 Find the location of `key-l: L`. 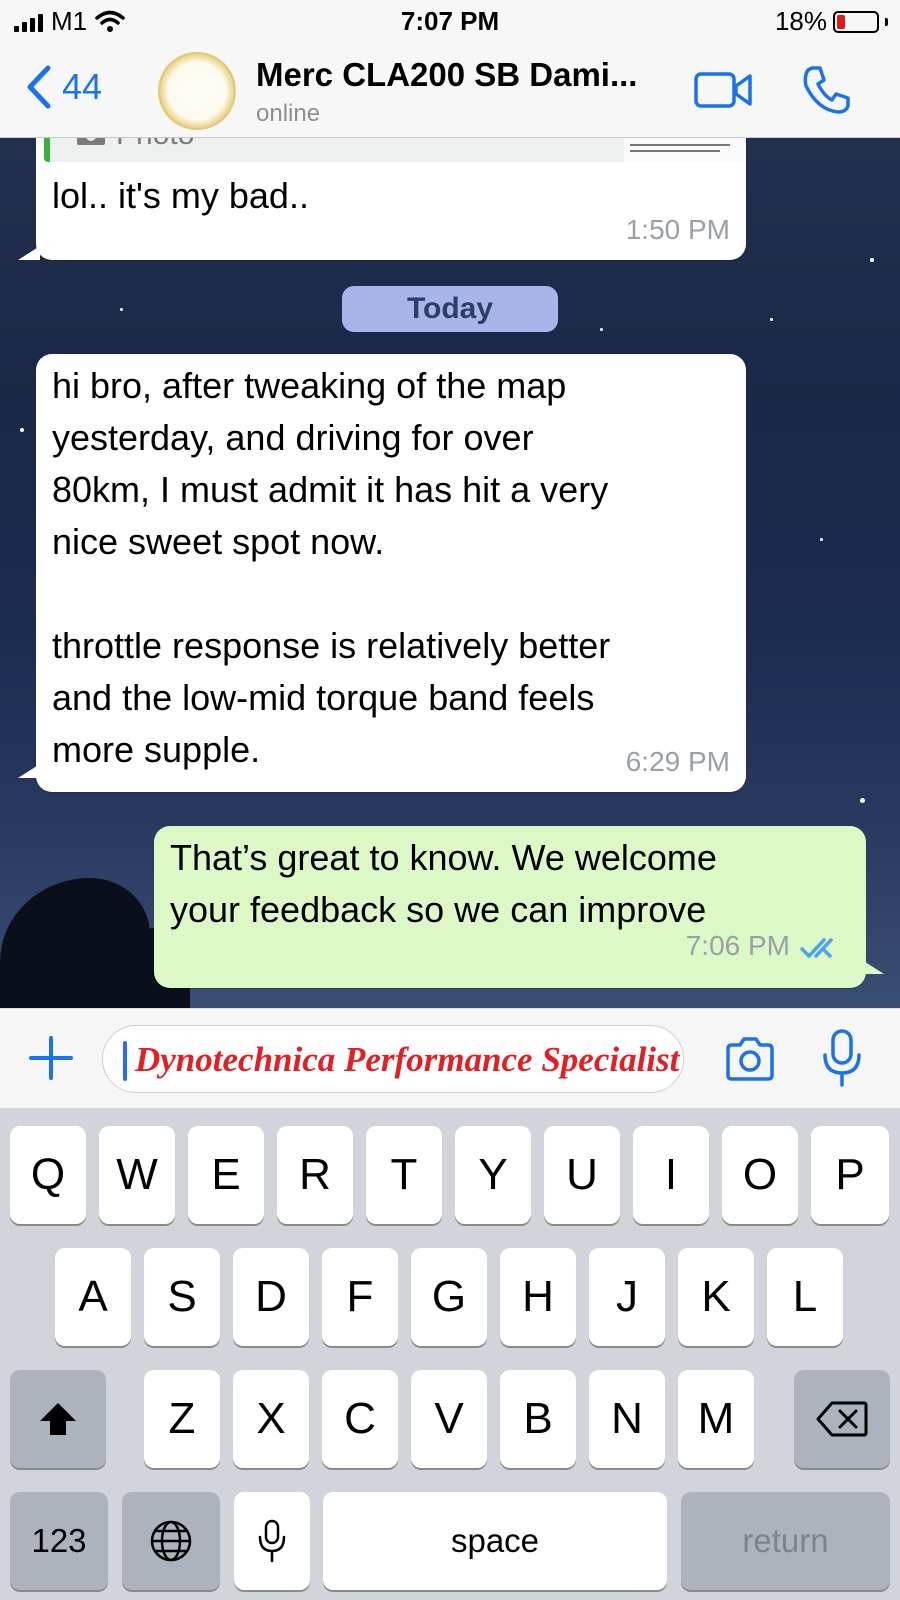

key-l: L is located at coordinates (805, 1297).